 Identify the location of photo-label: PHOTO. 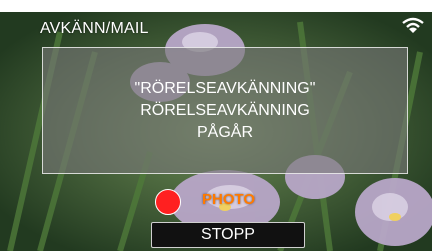
(229, 199).